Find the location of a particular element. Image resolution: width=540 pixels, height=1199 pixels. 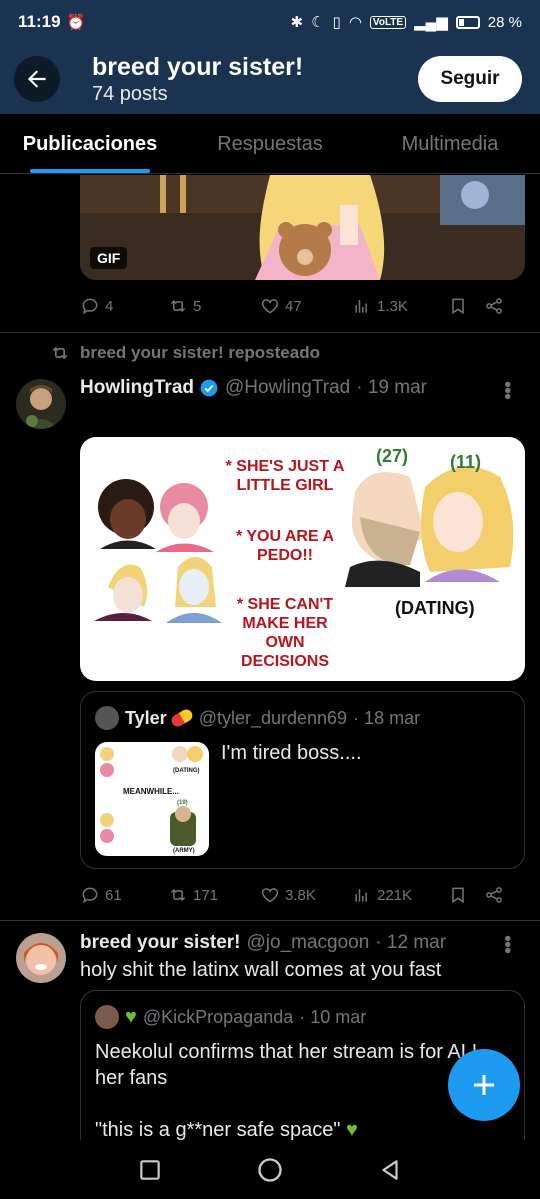

like-count: 3.8K is located at coordinates (300, 895).